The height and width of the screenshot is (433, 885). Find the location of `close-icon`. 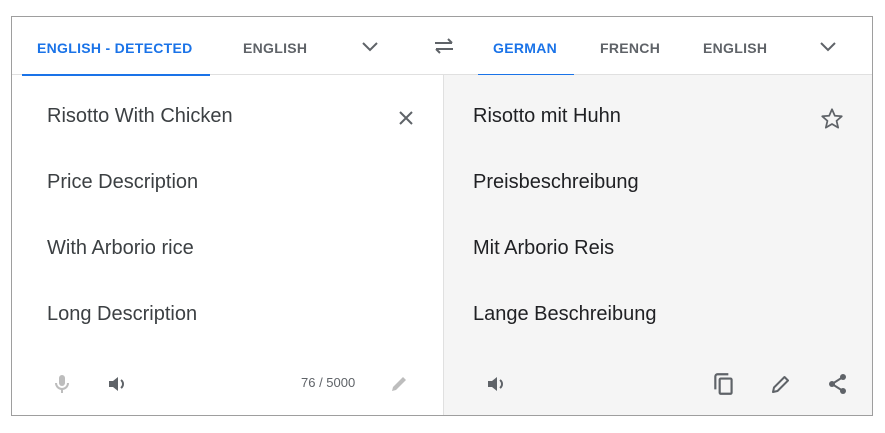

close-icon is located at coordinates (406, 118).